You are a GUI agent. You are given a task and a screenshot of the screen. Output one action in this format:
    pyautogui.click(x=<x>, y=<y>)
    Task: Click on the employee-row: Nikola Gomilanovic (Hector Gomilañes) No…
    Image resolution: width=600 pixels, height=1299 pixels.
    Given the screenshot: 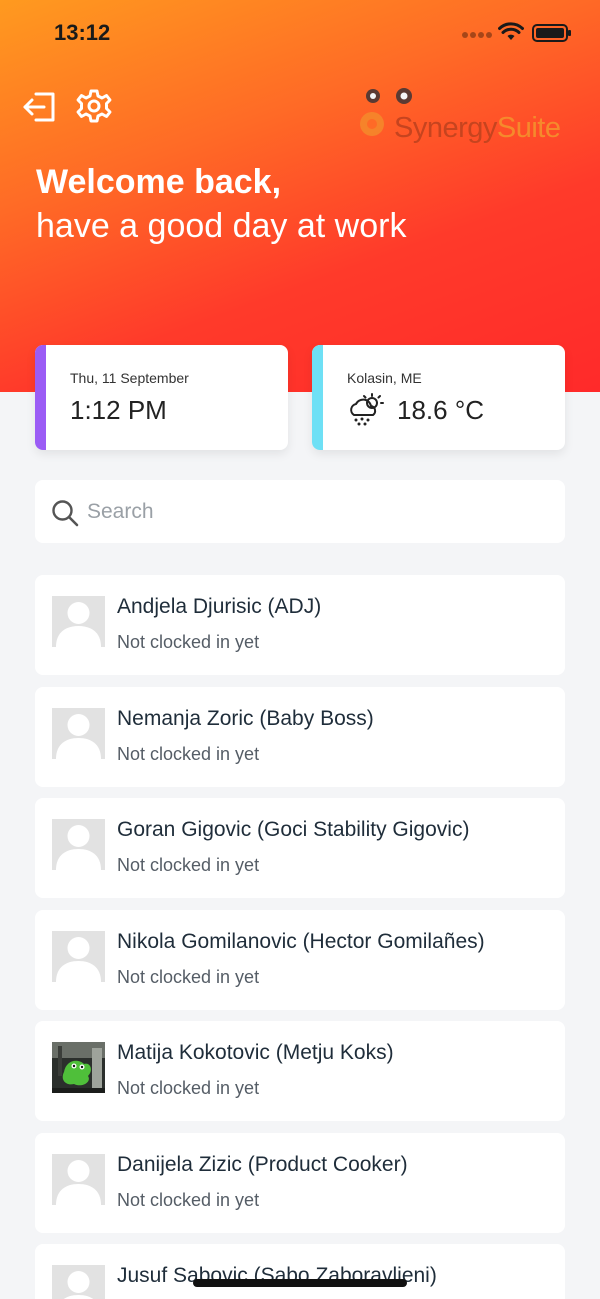 What is the action you would take?
    pyautogui.click(x=300, y=959)
    